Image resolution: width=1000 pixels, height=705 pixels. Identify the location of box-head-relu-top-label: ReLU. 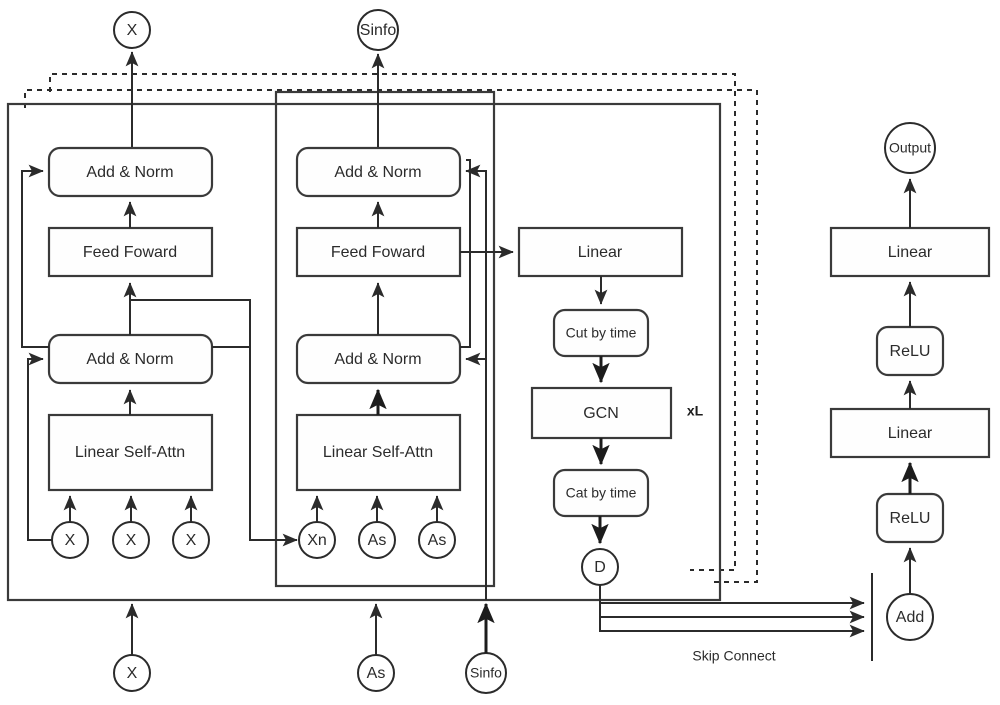
(910, 351).